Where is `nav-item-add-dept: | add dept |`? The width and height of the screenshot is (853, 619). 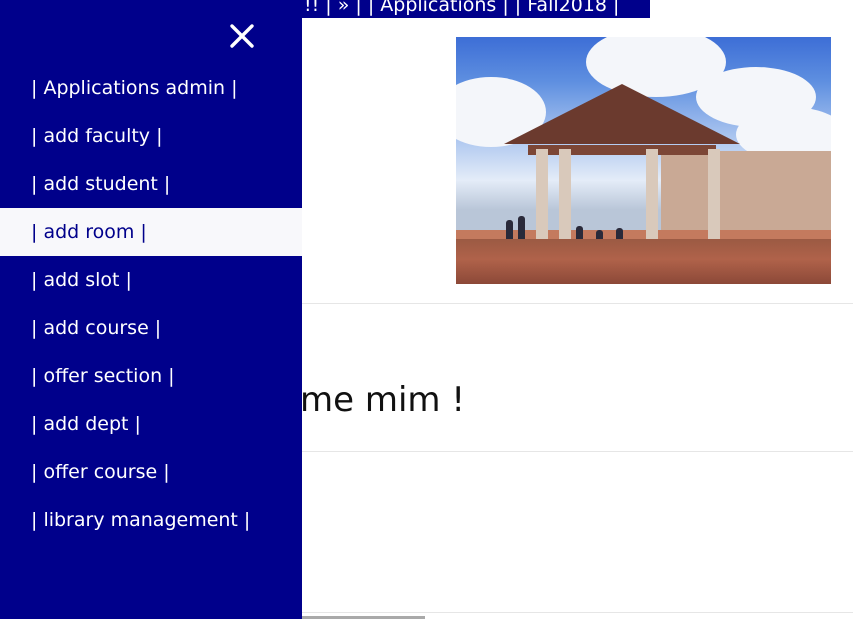 nav-item-add-dept: | add dept | is located at coordinates (151, 424).